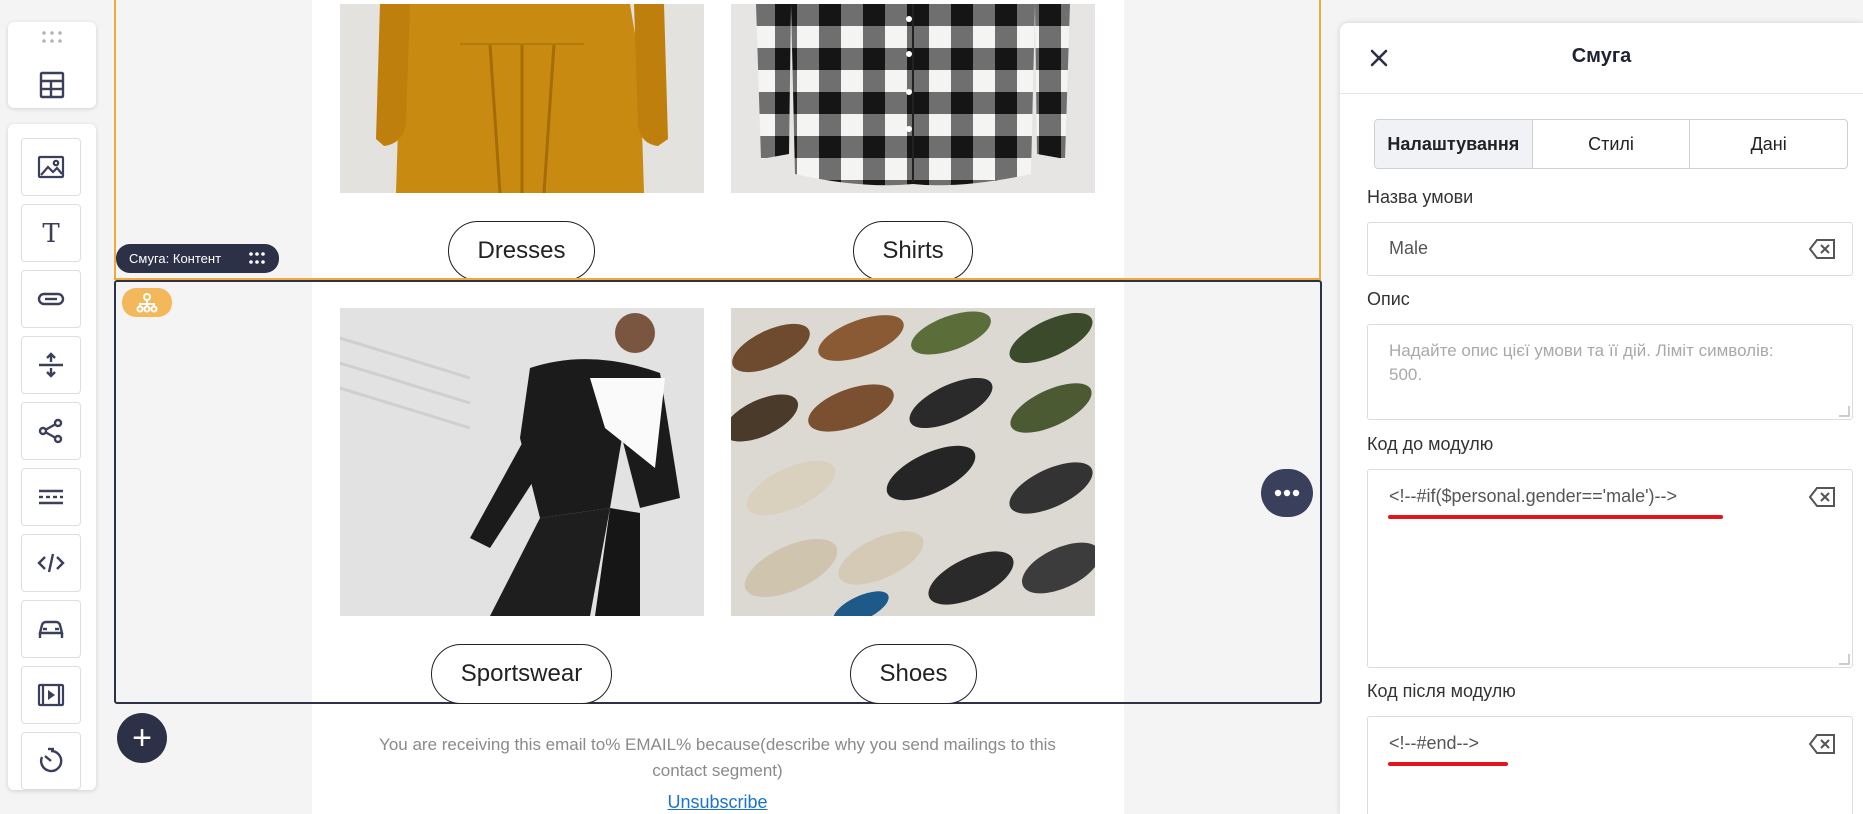  I want to click on layout-icon, so click(52, 85).